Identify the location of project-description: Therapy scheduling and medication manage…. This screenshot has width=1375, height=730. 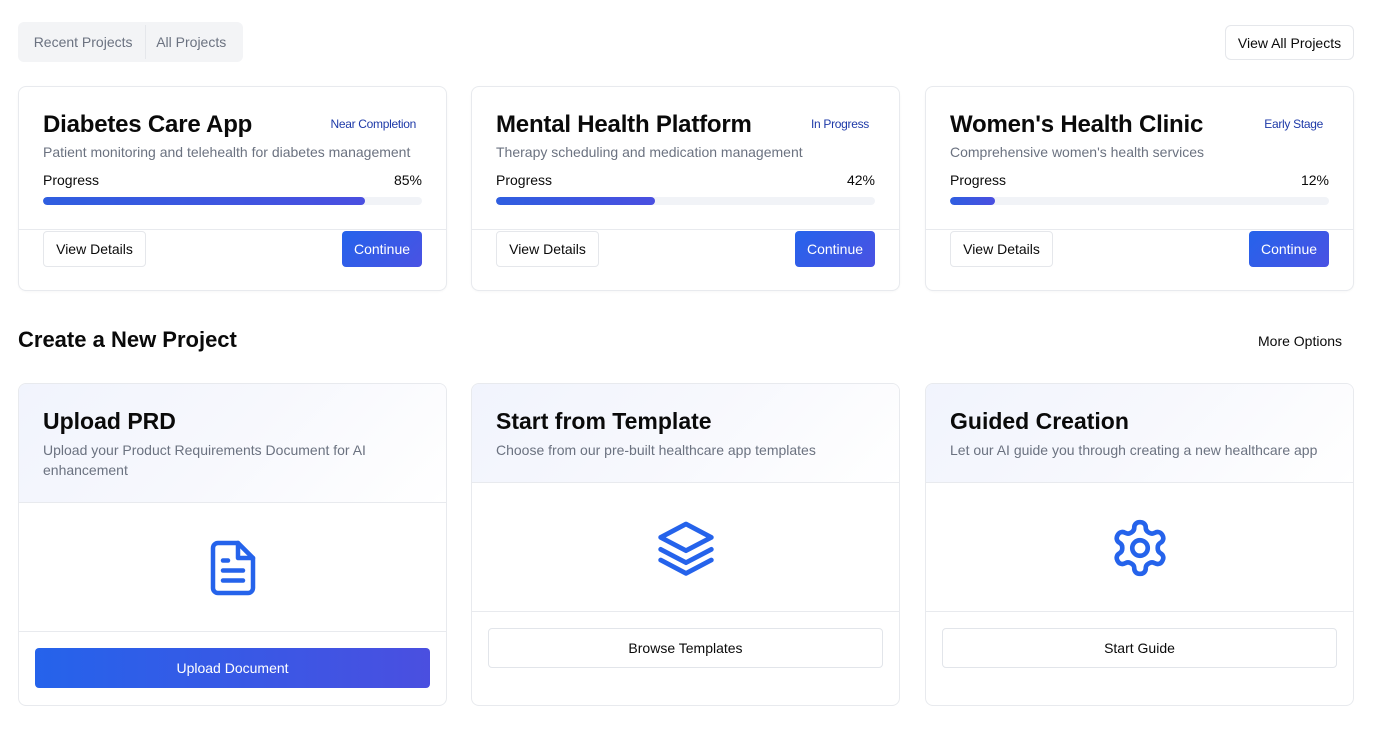
(649, 152).